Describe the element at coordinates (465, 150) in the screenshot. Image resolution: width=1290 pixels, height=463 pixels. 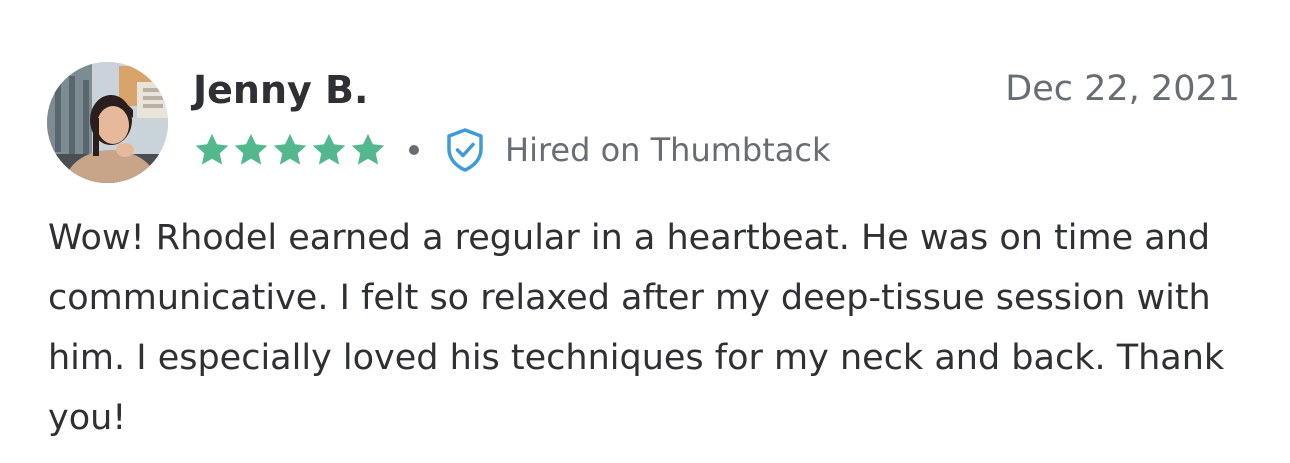
I see `shield-check-icon` at that location.